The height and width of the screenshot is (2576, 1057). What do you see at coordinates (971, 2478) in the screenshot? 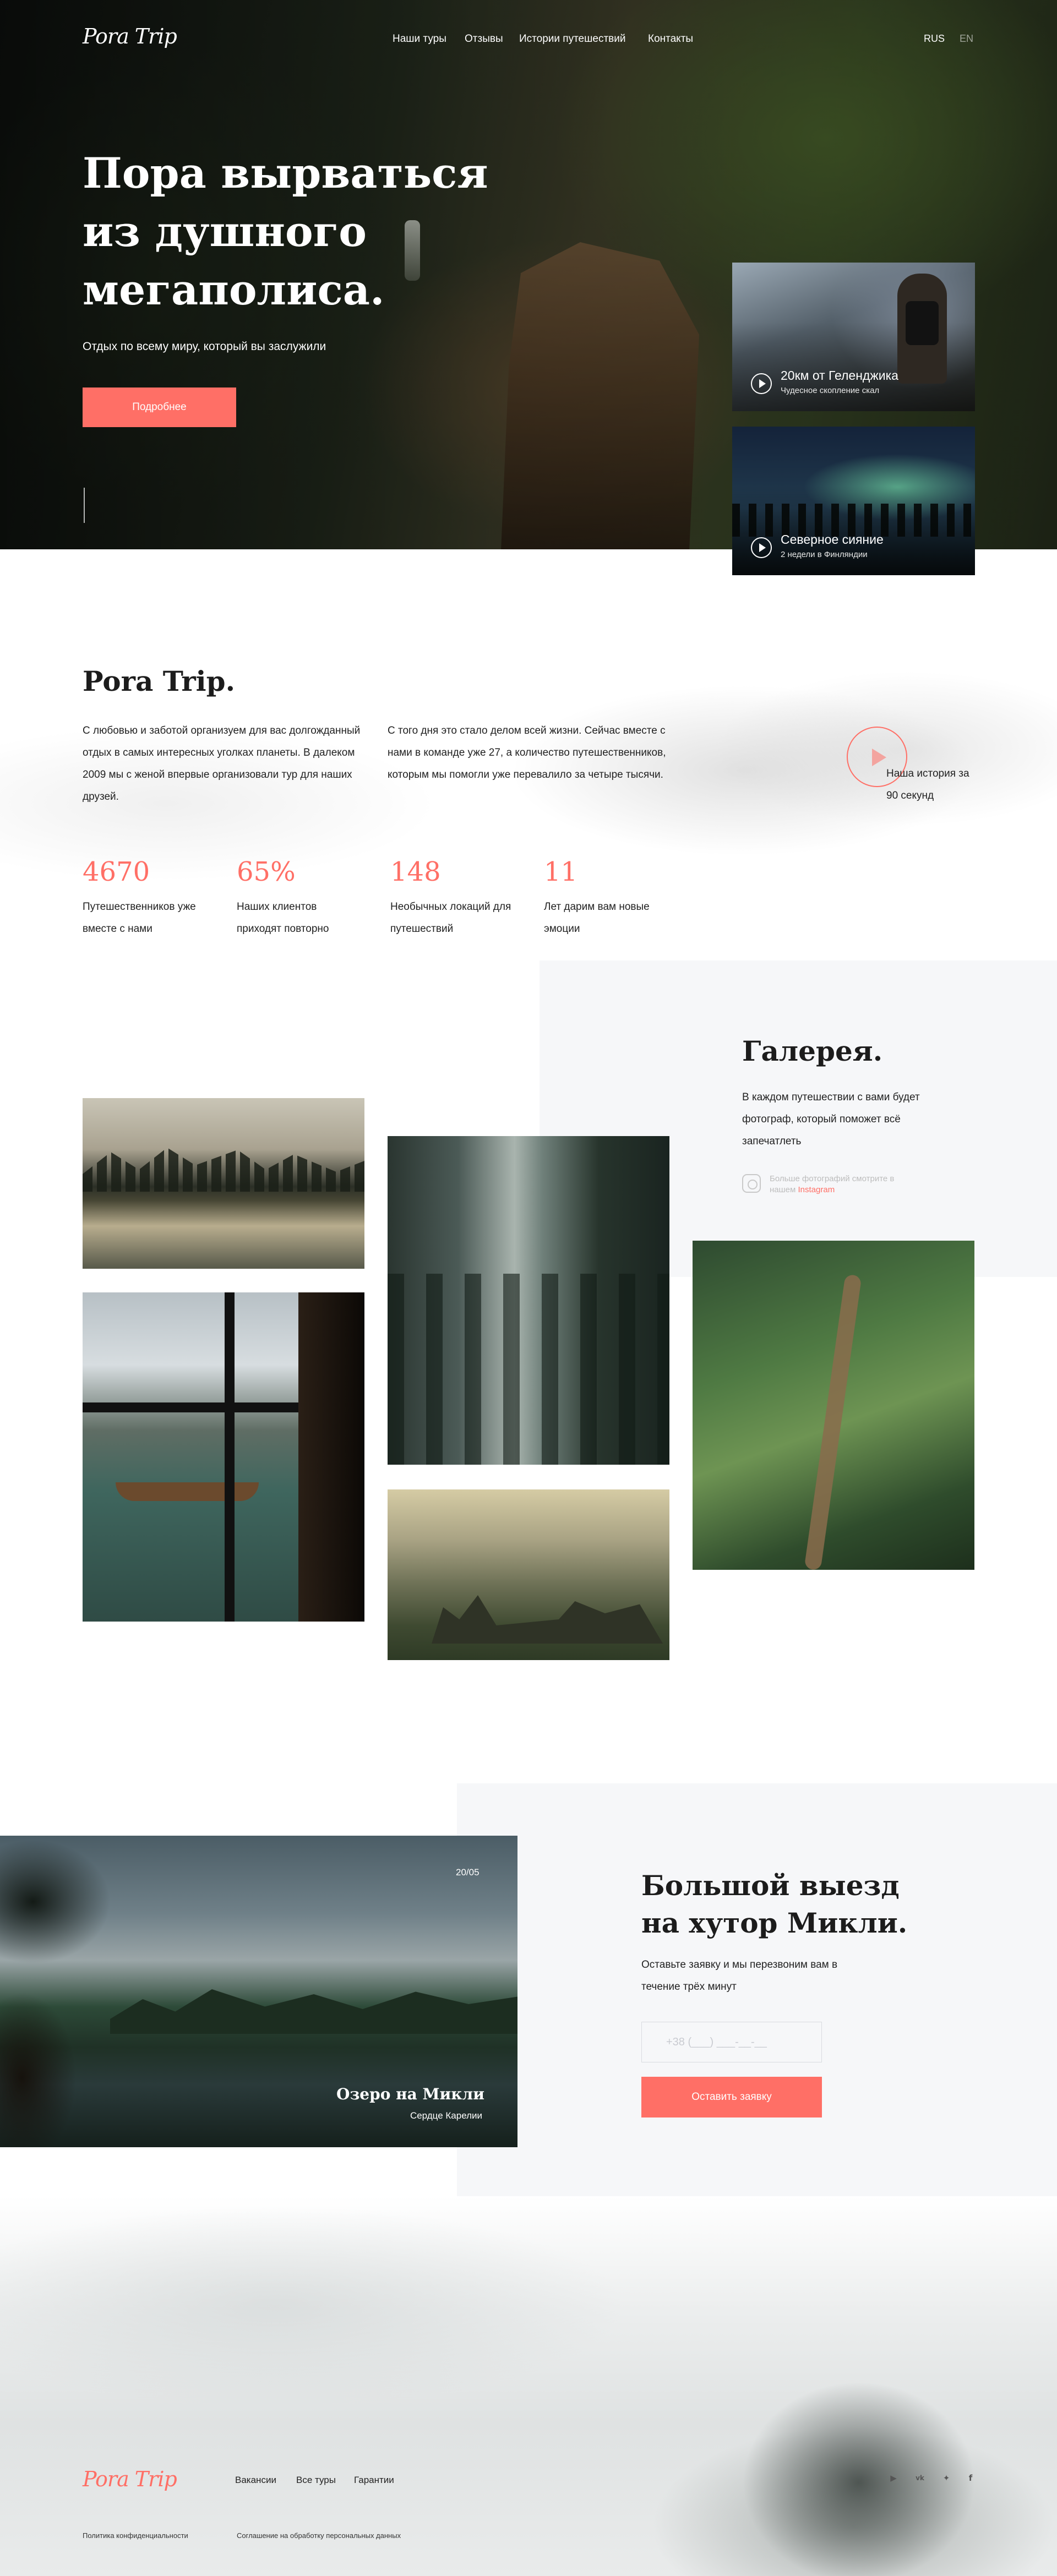
I see `facebook-icon: f` at bounding box center [971, 2478].